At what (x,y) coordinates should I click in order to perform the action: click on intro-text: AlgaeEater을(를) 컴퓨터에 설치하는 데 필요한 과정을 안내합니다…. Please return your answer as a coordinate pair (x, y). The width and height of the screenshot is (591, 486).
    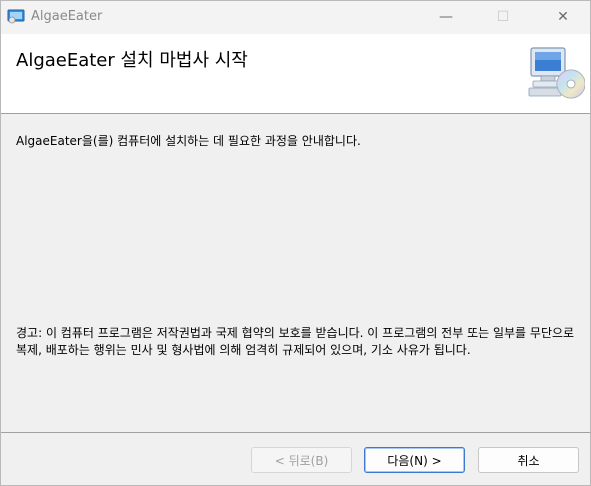
    Looking at the image, I should click on (188, 141).